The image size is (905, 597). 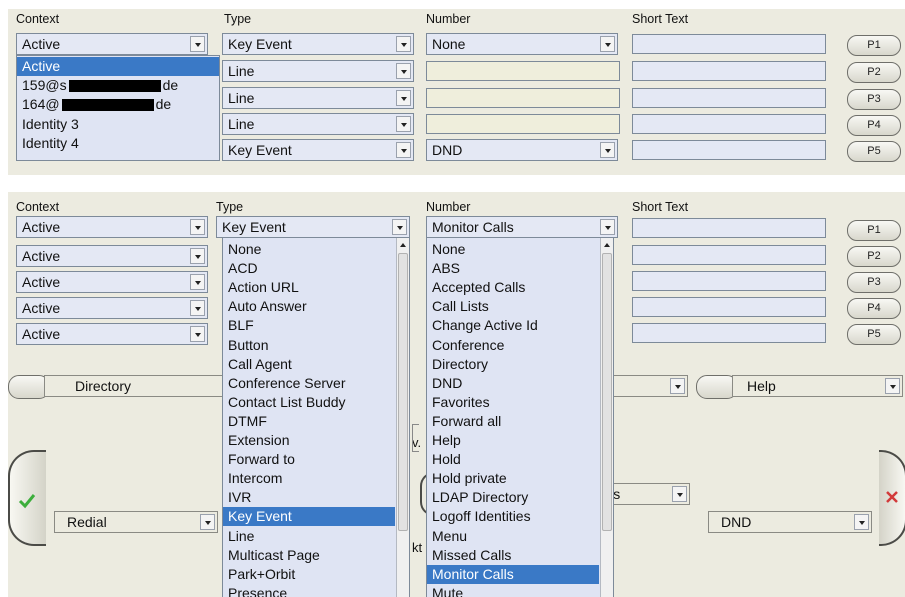 What do you see at coordinates (309, 459) in the screenshot?
I see `type-option: Forward to` at bounding box center [309, 459].